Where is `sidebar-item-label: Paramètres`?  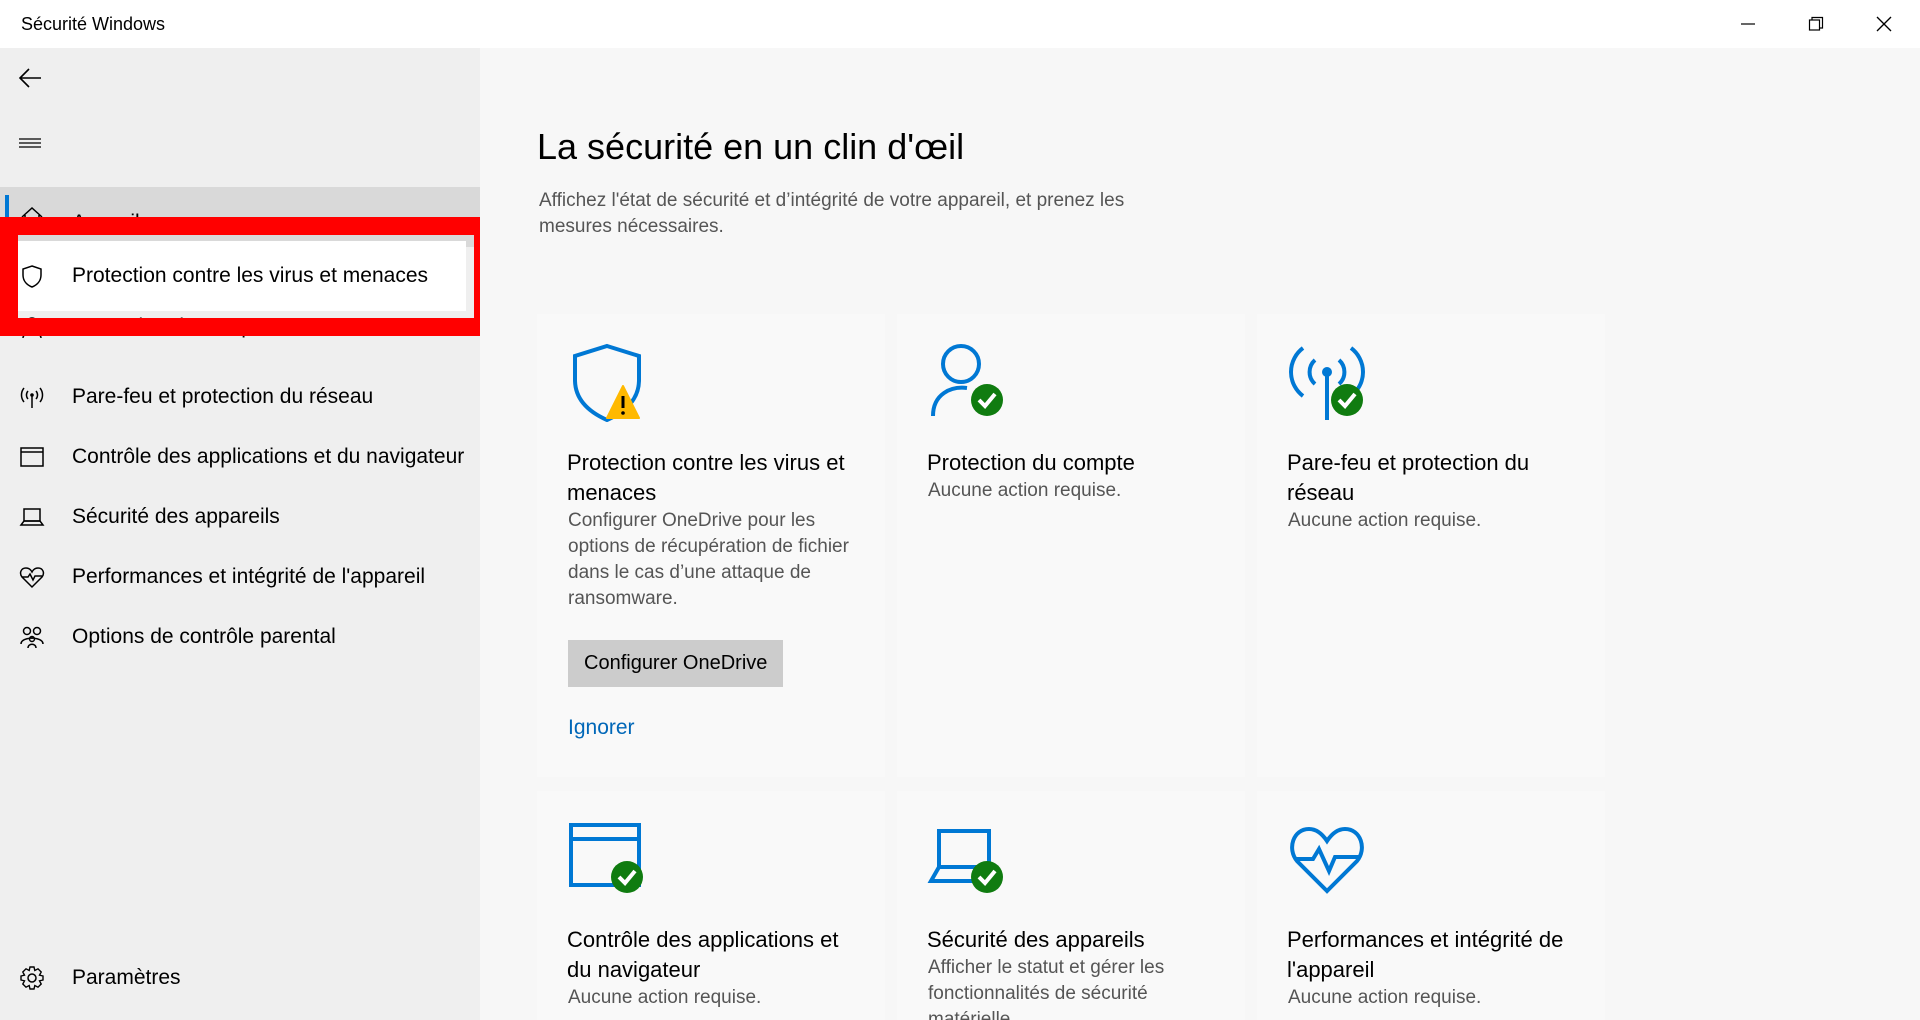
sidebar-item-label: Paramètres is located at coordinates (126, 977).